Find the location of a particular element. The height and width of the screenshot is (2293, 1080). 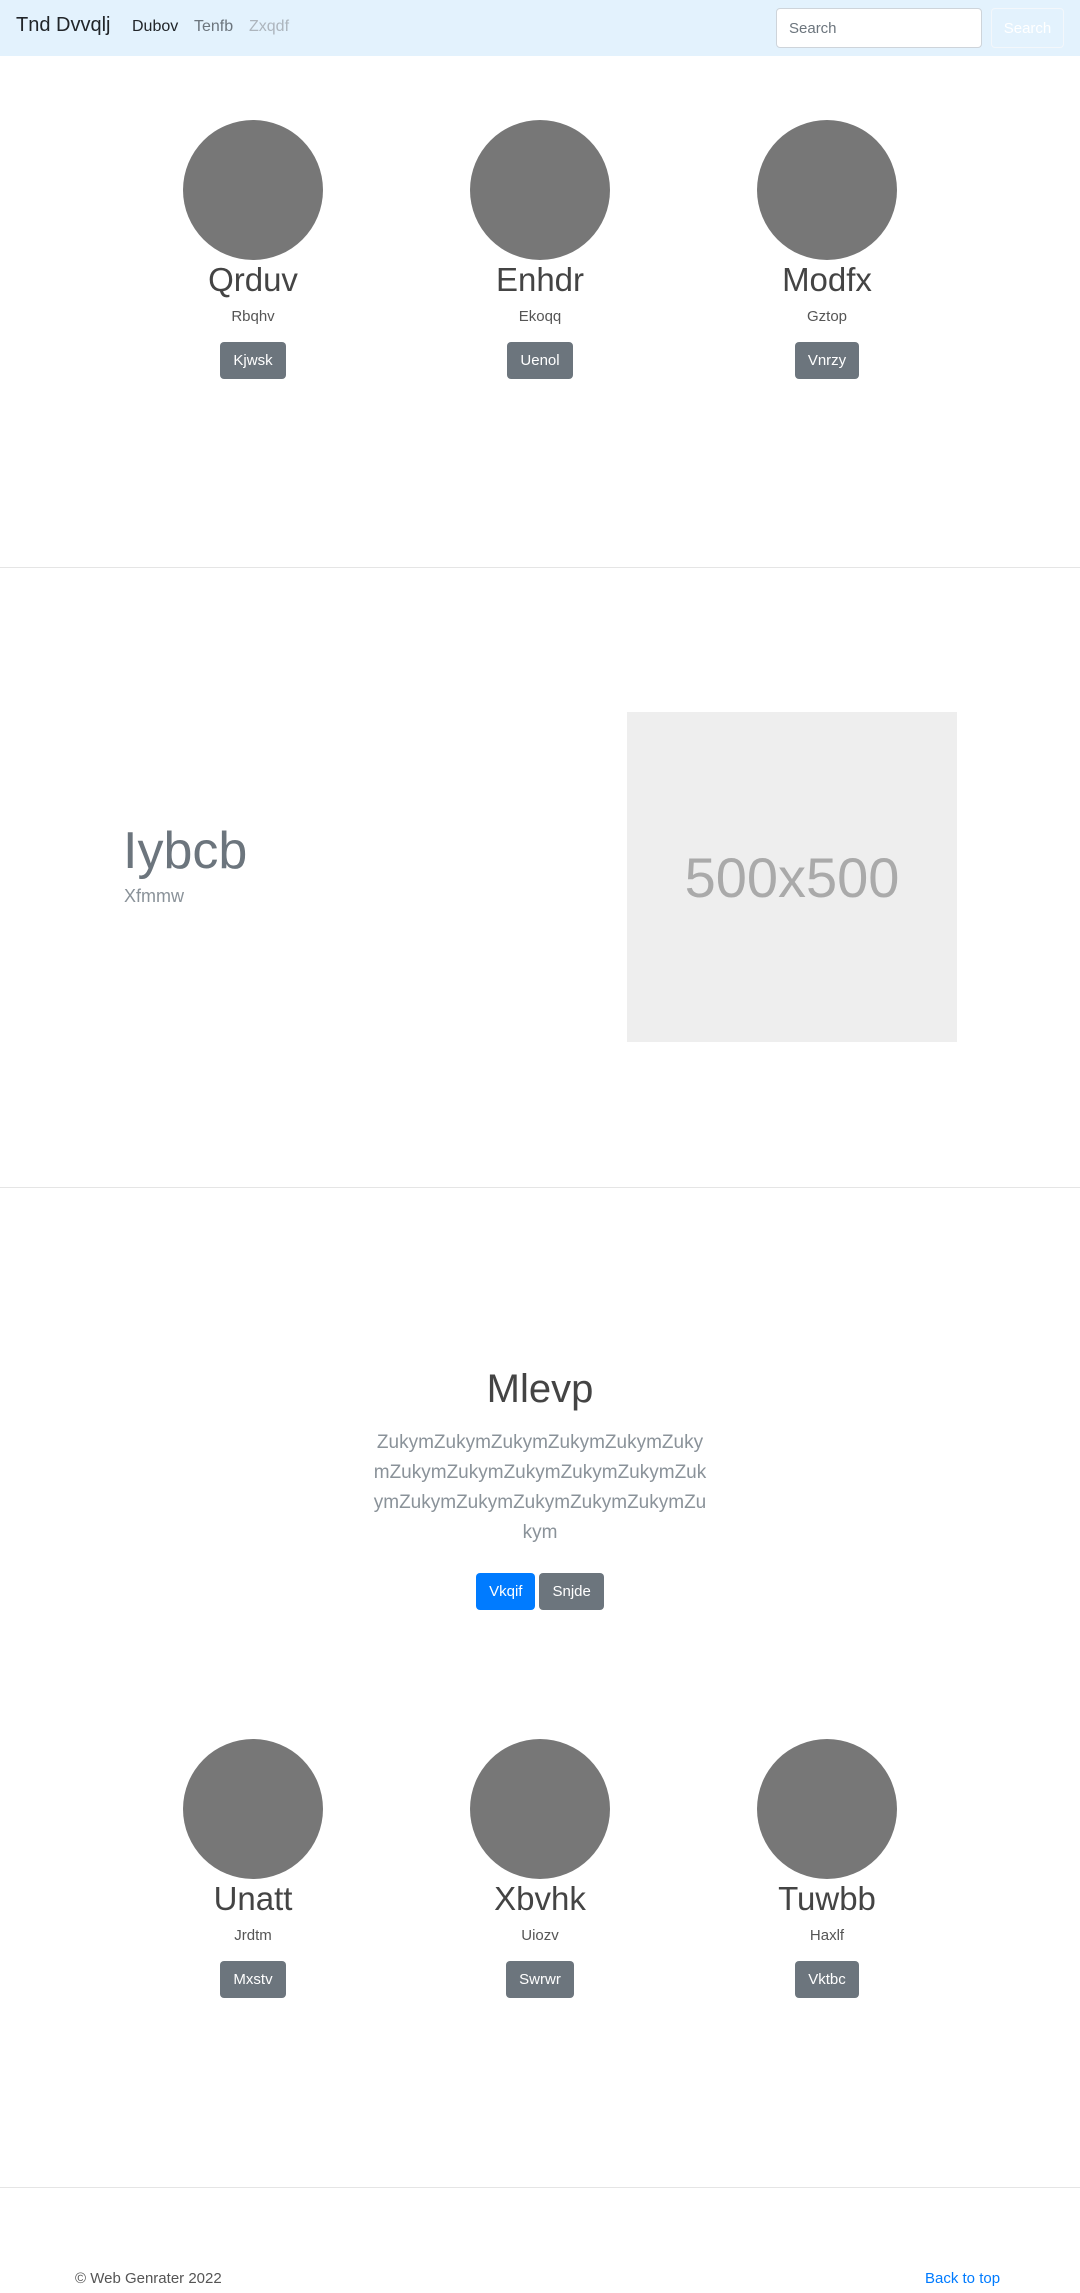

nav-link-zxqdf: Zxqdf is located at coordinates (269, 26).